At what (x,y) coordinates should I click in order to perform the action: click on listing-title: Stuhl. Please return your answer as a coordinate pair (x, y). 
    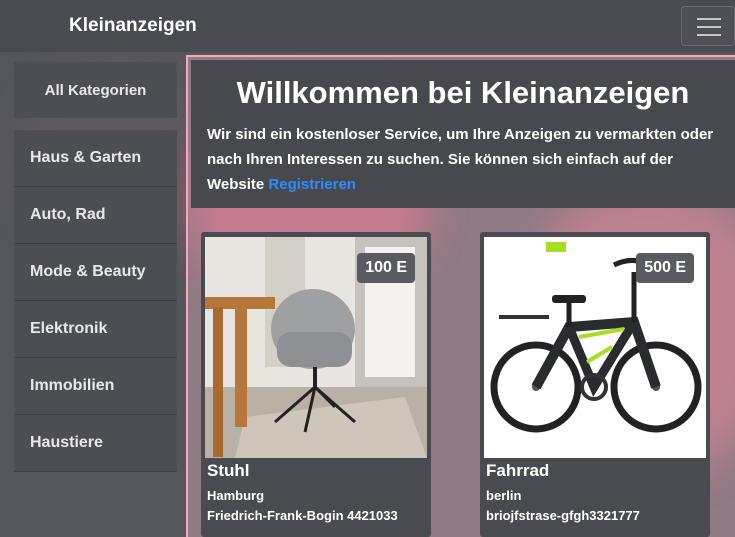
    Looking at the image, I should click on (228, 471).